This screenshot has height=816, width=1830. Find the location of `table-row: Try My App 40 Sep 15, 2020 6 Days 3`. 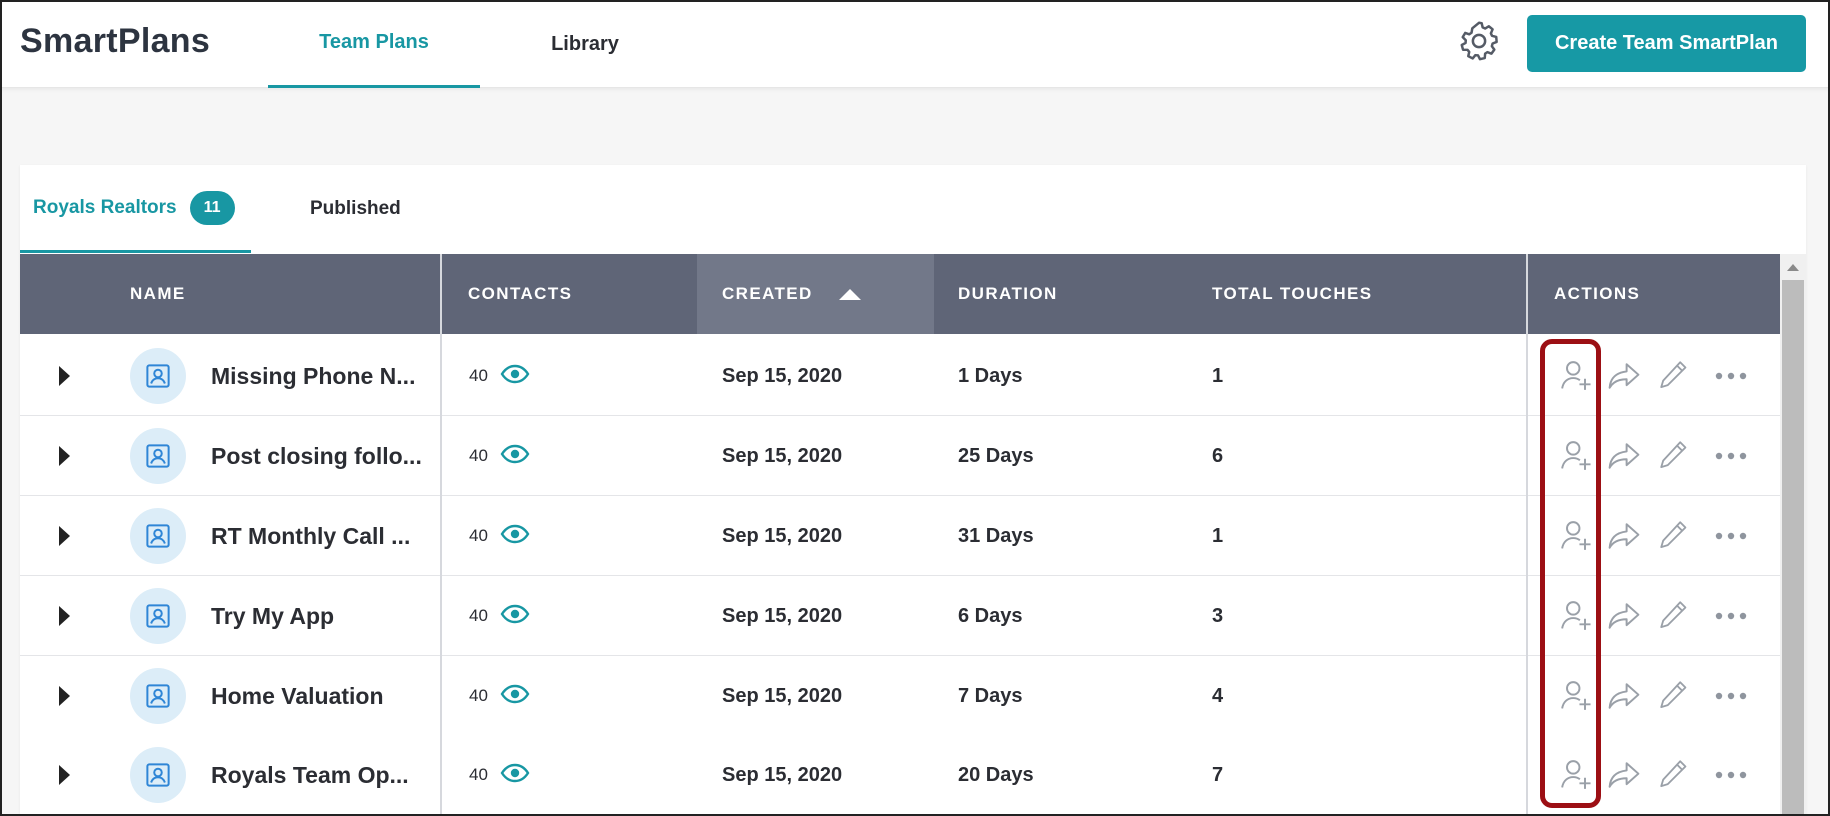

table-row: Try My App 40 Sep 15, 2020 6 Days 3 is located at coordinates (900, 616).